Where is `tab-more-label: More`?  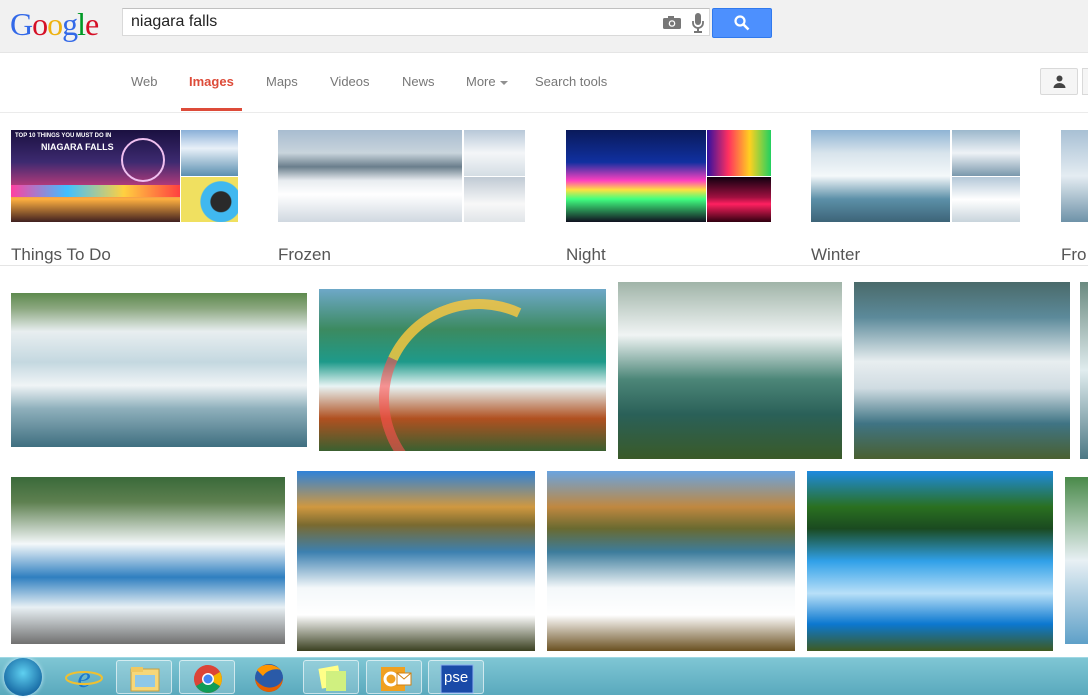
tab-more-label: More is located at coordinates (481, 81).